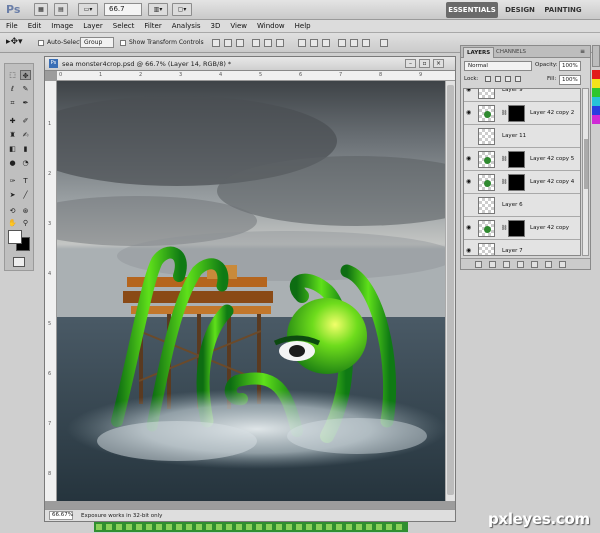 This screenshot has width=600, height=533. Describe the element at coordinates (570, 80) in the screenshot. I see `fill-field: 100%` at that location.